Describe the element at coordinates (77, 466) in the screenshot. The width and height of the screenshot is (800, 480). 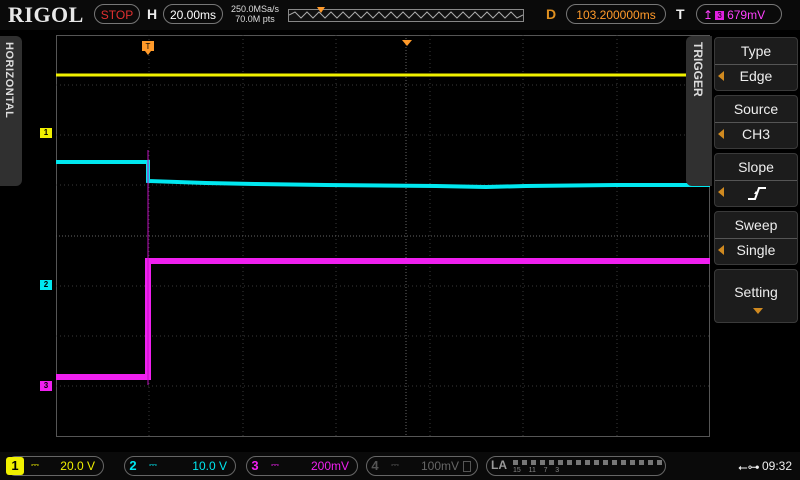
I see `ch1-scale: 20.0 V` at that location.